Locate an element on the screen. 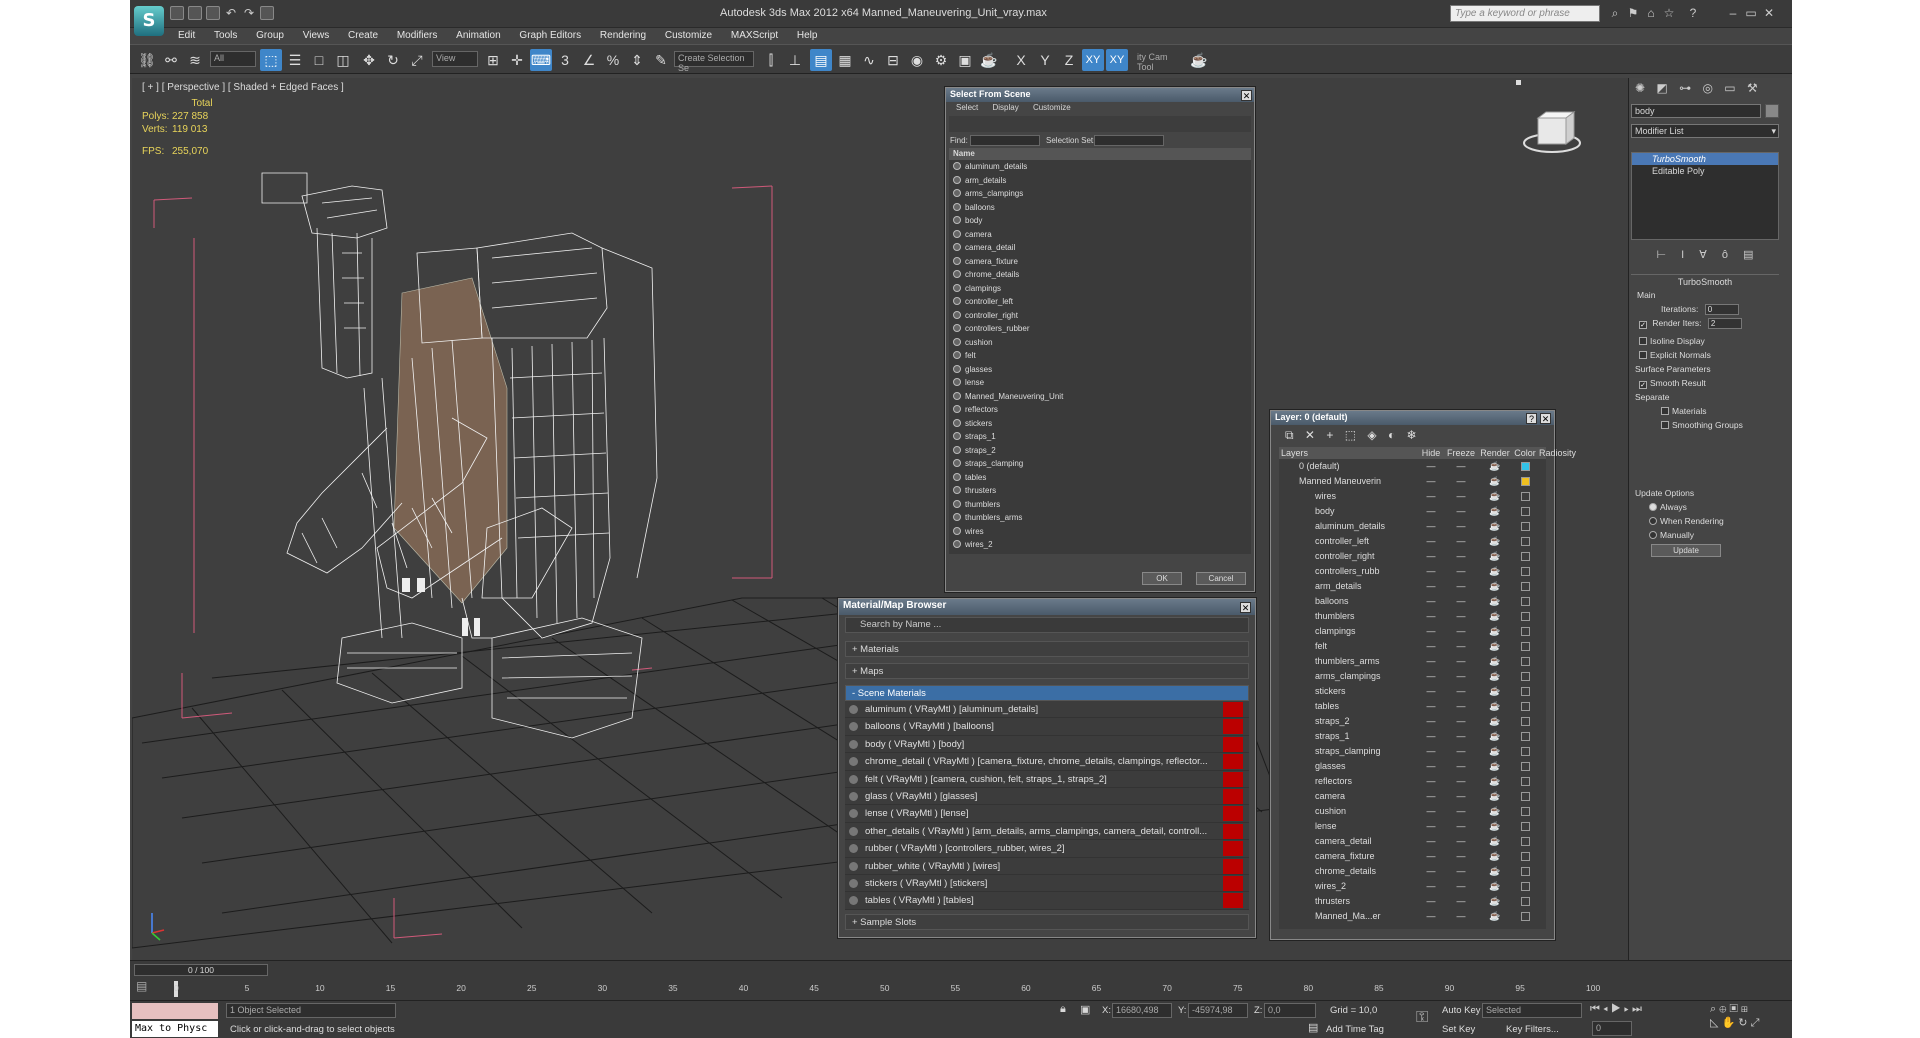 Image resolution: width=1920 pixels, height=1038 pixels. axis-xy-button: XY is located at coordinates (1093, 60).